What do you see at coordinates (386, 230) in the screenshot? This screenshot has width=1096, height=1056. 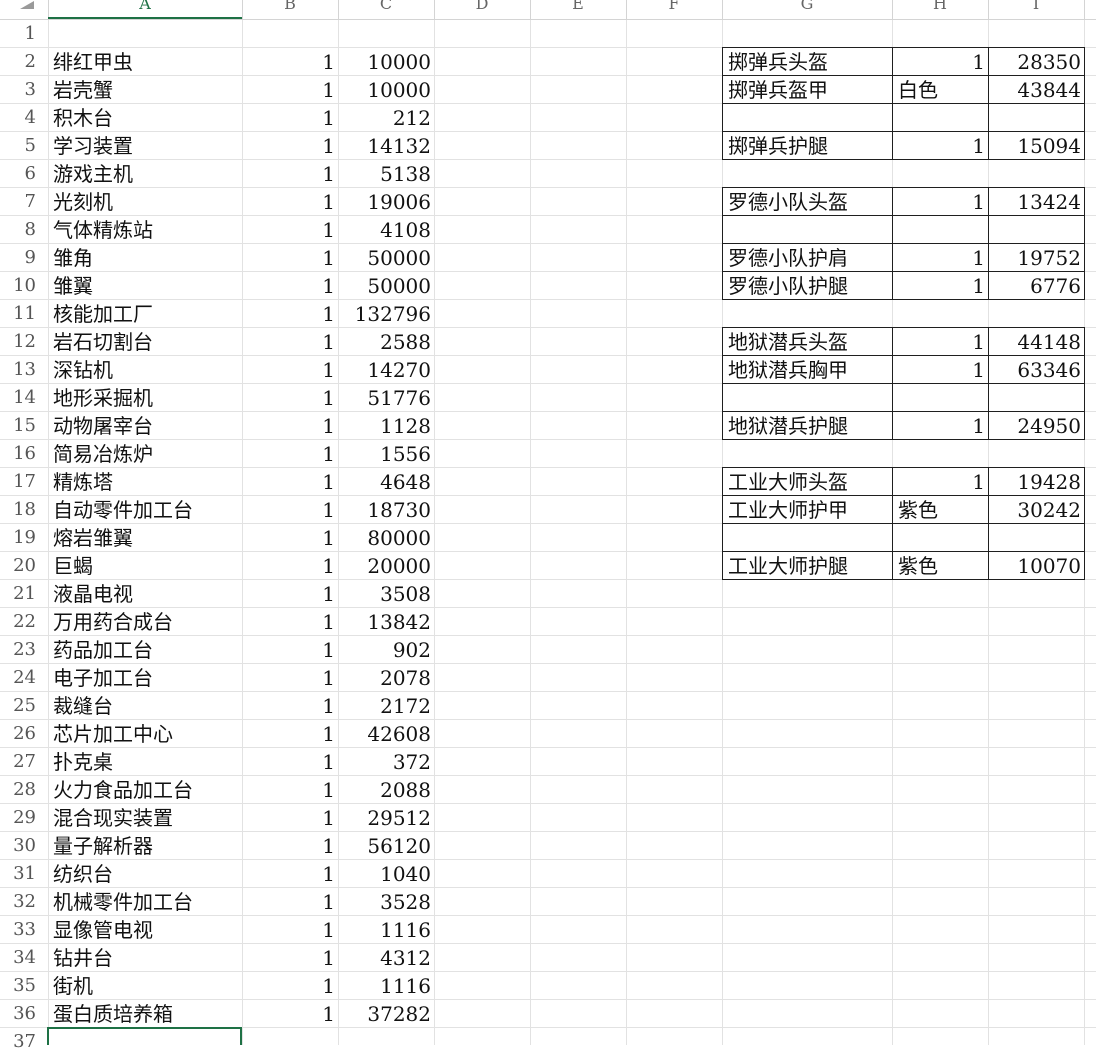 I see `cell-c: 4108` at bounding box center [386, 230].